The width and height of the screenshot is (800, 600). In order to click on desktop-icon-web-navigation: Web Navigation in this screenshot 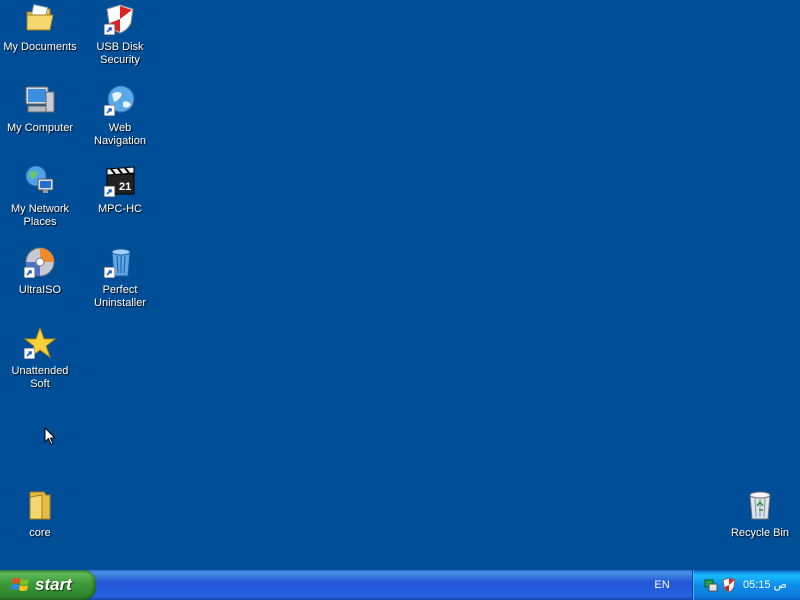, I will do `click(120, 116)`.